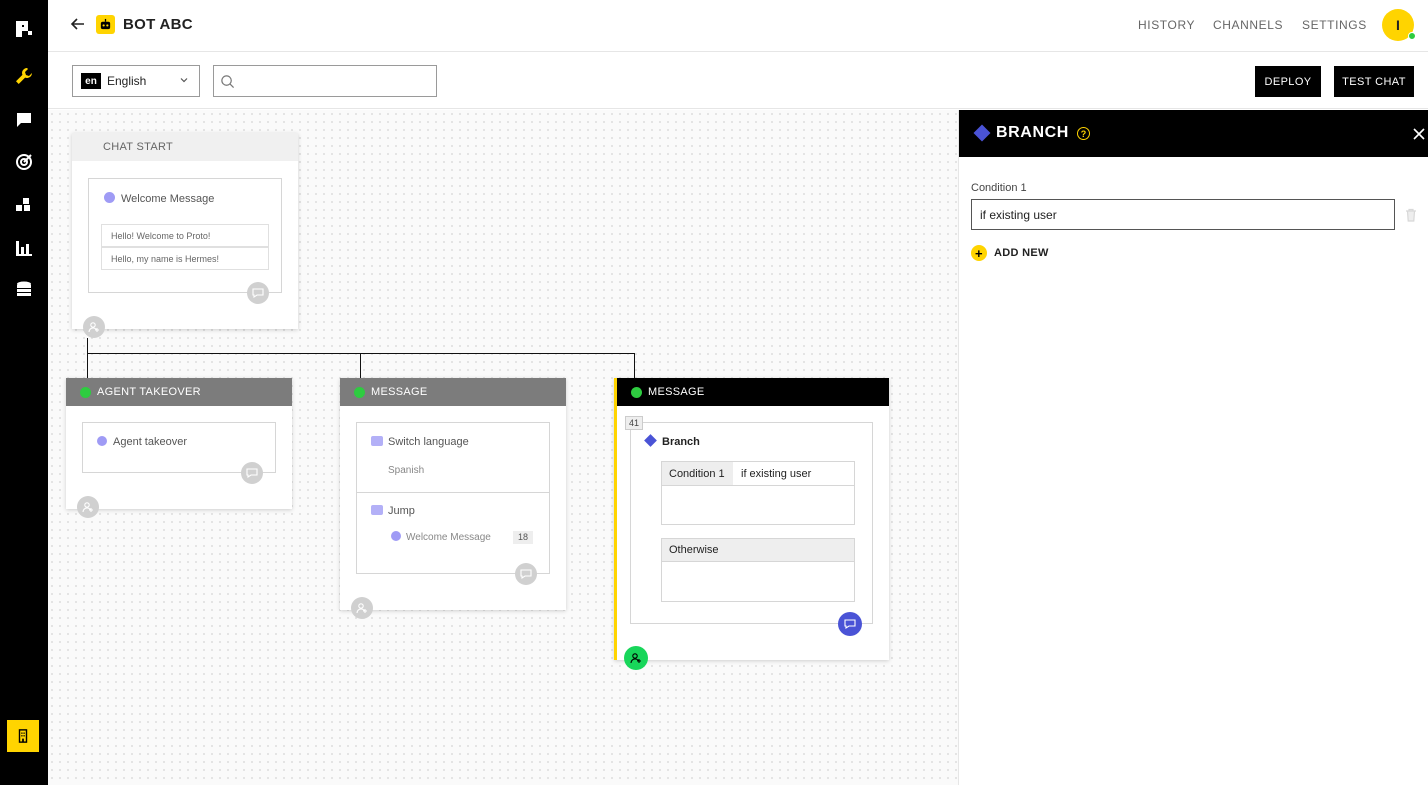 The width and height of the screenshot is (1428, 785). Describe the element at coordinates (428, 442) in the screenshot. I see `switch-language-title: Switch language` at that location.